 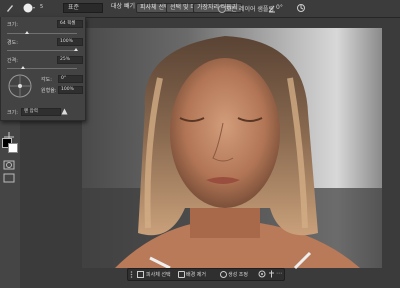 I want to click on size-label: 크기:, so click(x=12, y=25).